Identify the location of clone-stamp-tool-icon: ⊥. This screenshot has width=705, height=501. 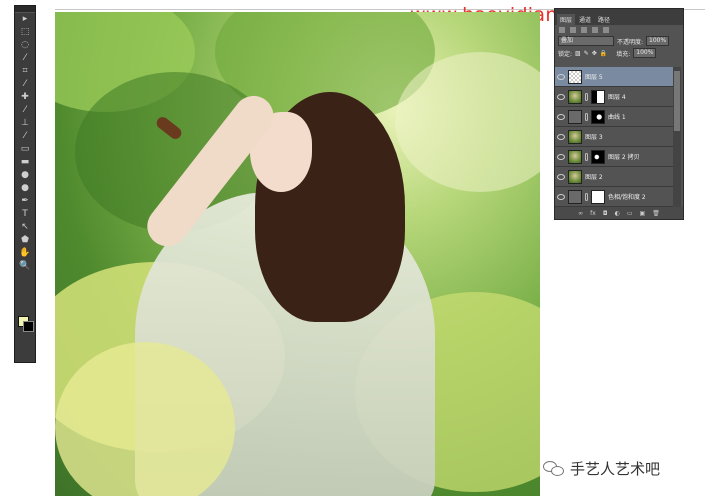
(25, 123).